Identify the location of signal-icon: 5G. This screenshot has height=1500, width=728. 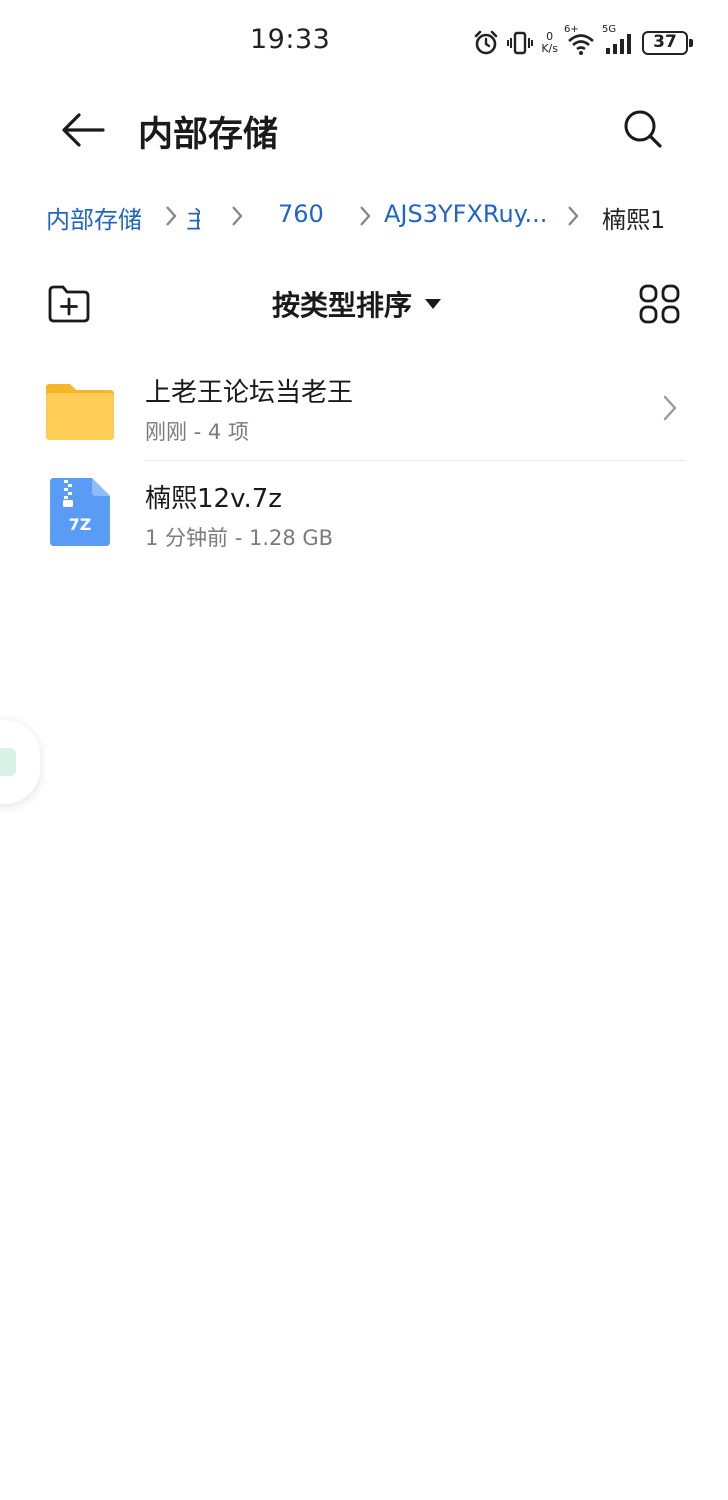
(618, 40).